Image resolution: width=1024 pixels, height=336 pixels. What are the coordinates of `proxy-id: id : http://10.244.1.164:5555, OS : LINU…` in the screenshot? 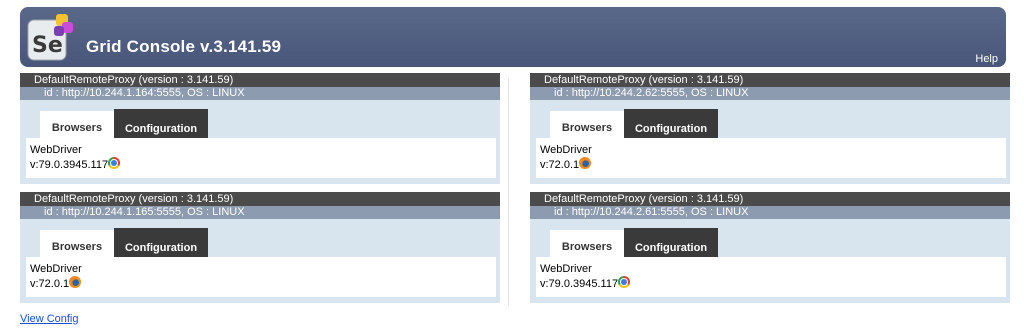 It's located at (260, 93).